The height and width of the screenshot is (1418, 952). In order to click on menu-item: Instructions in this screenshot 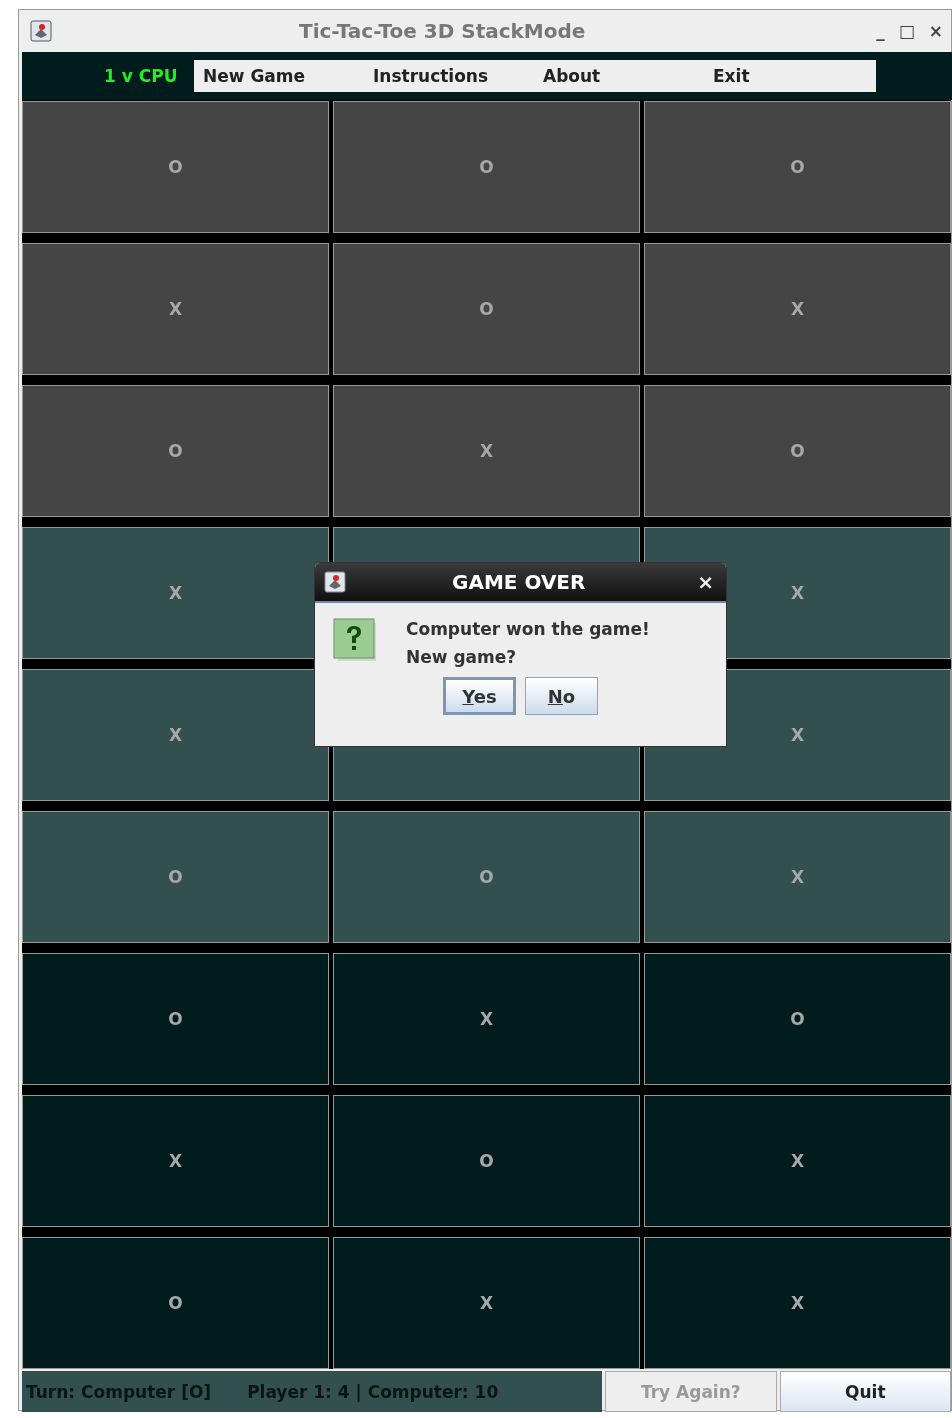, I will do `click(431, 76)`.